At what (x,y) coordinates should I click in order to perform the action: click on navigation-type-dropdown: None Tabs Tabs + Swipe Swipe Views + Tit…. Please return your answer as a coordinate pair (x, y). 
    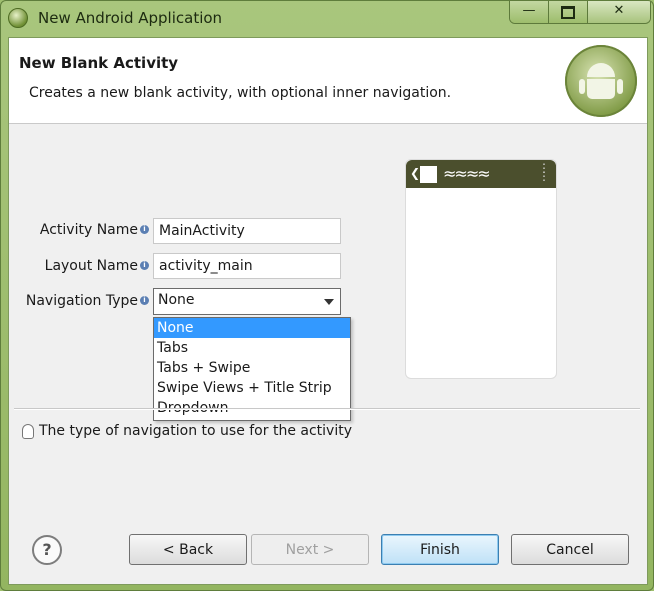
    Looking at the image, I should click on (252, 369).